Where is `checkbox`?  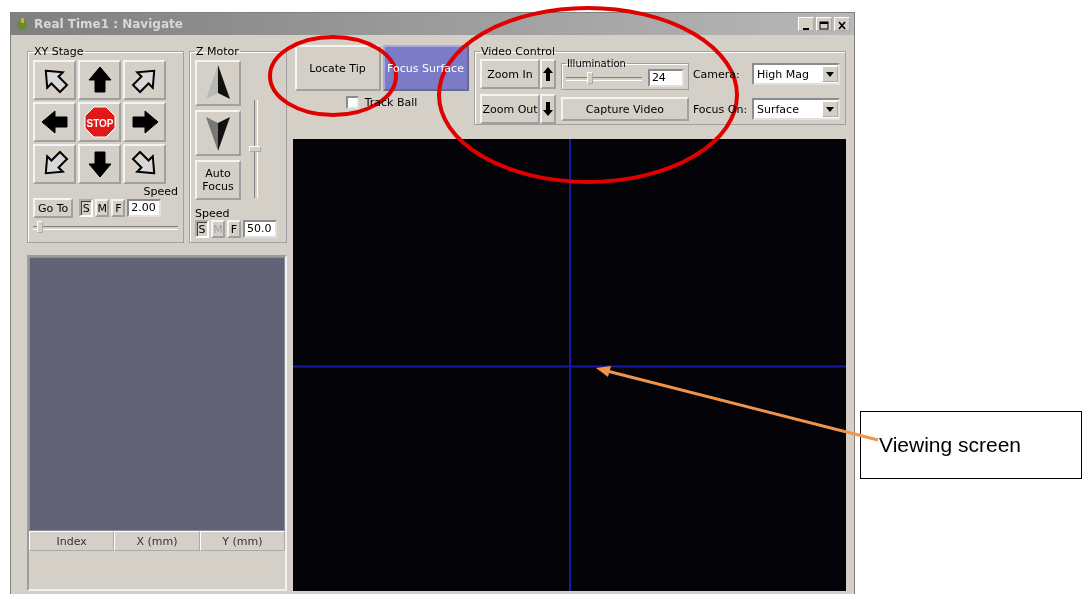 checkbox is located at coordinates (352, 102).